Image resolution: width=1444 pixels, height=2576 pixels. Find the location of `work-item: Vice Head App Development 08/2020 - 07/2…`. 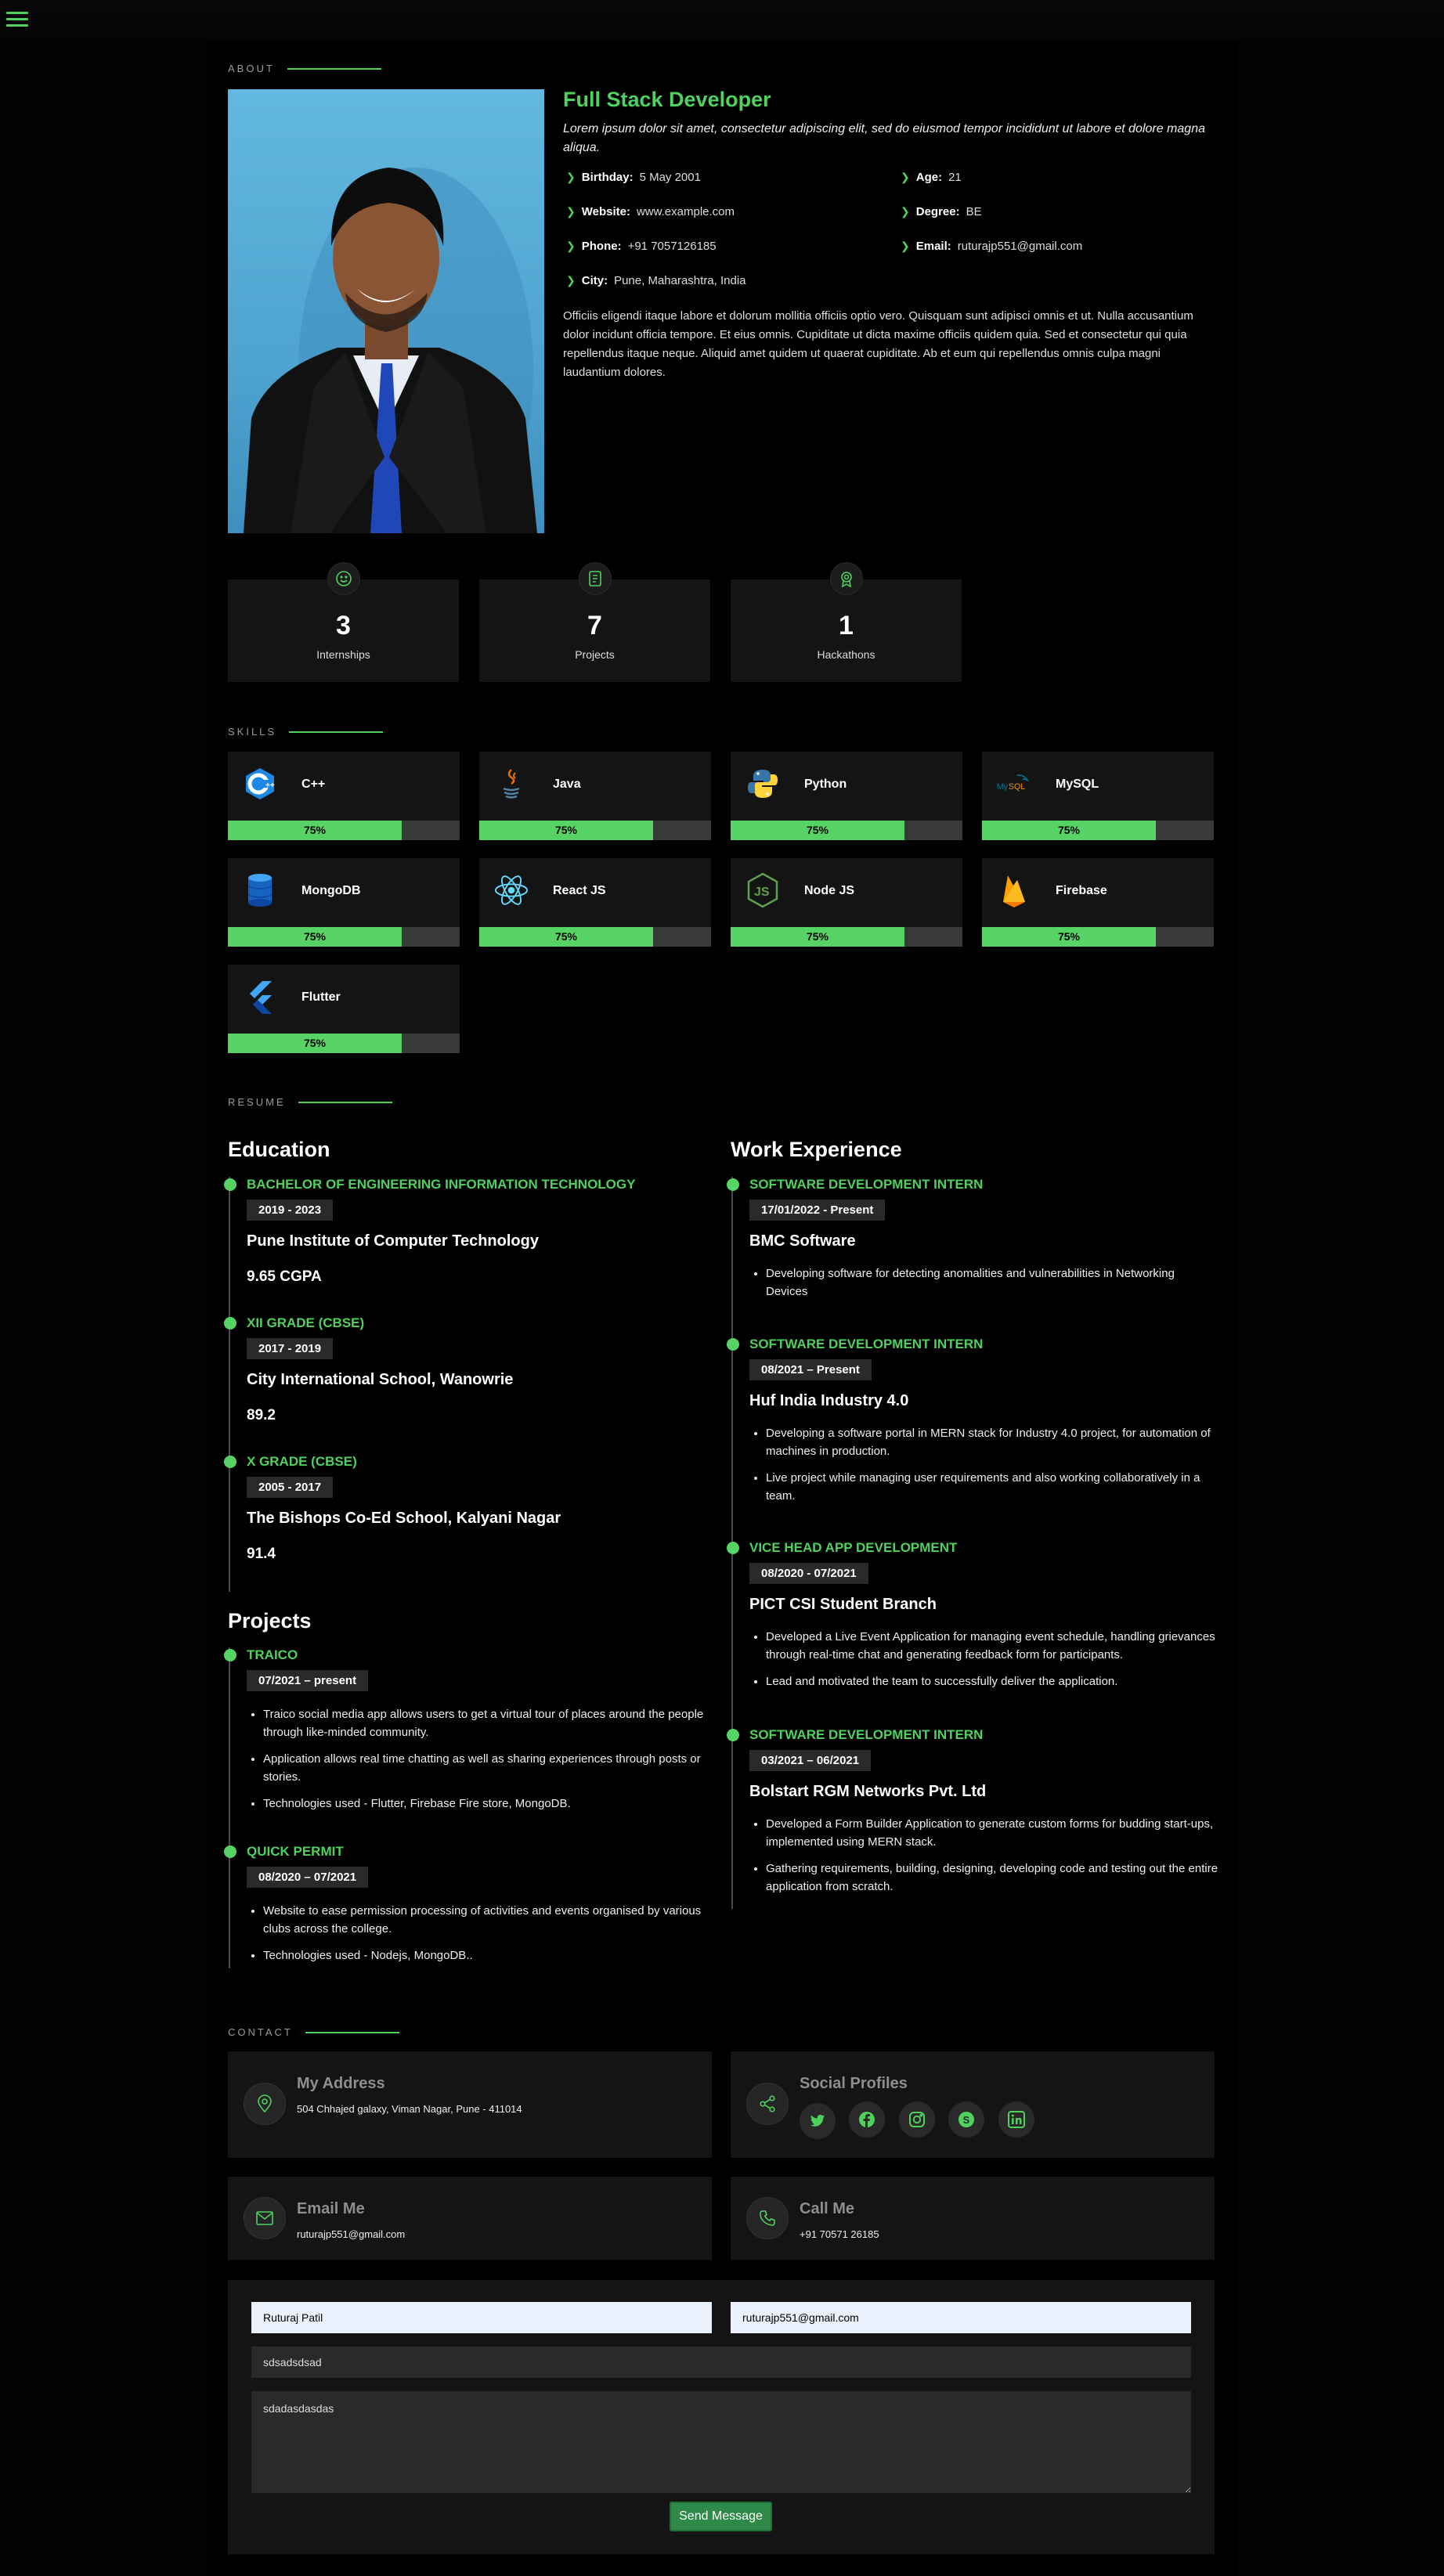

work-item: Vice Head App Development 08/2020 - 07/2… is located at coordinates (972, 1619).